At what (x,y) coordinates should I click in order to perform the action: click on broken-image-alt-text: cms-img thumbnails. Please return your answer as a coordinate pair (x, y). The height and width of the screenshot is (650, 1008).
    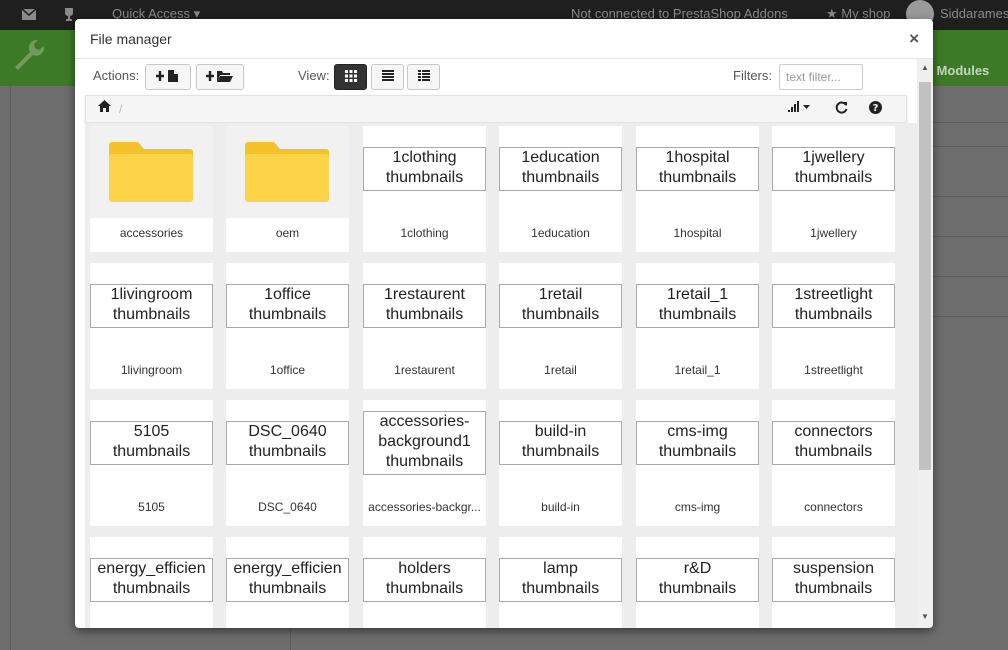
    Looking at the image, I should click on (697, 443).